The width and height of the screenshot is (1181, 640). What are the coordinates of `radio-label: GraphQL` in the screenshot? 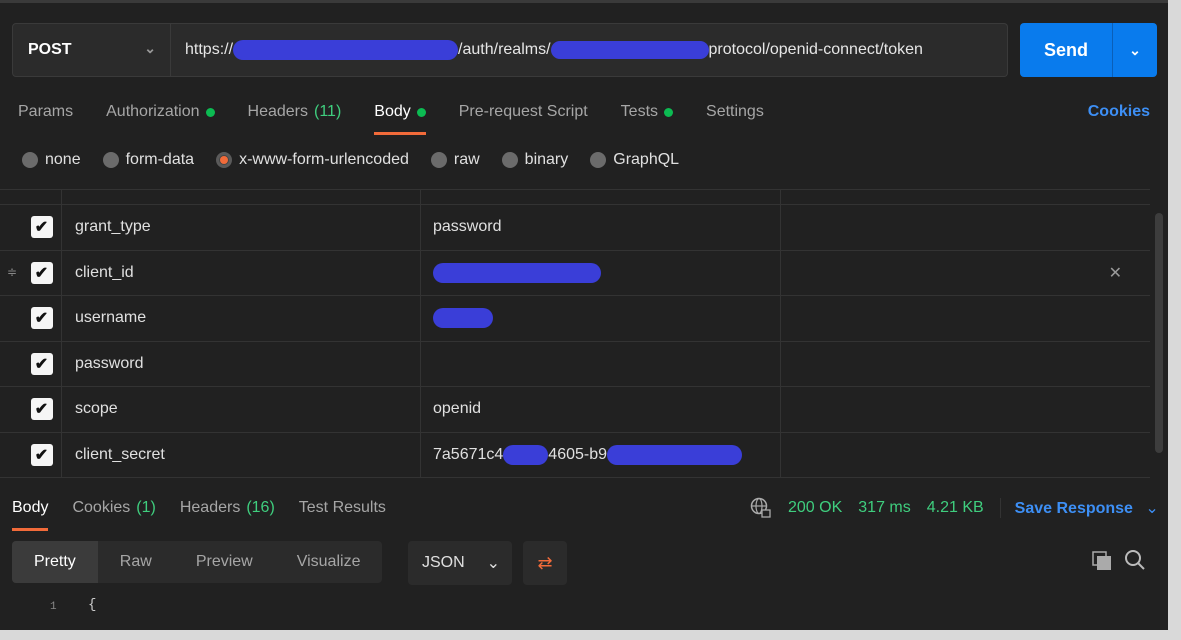 It's located at (646, 159).